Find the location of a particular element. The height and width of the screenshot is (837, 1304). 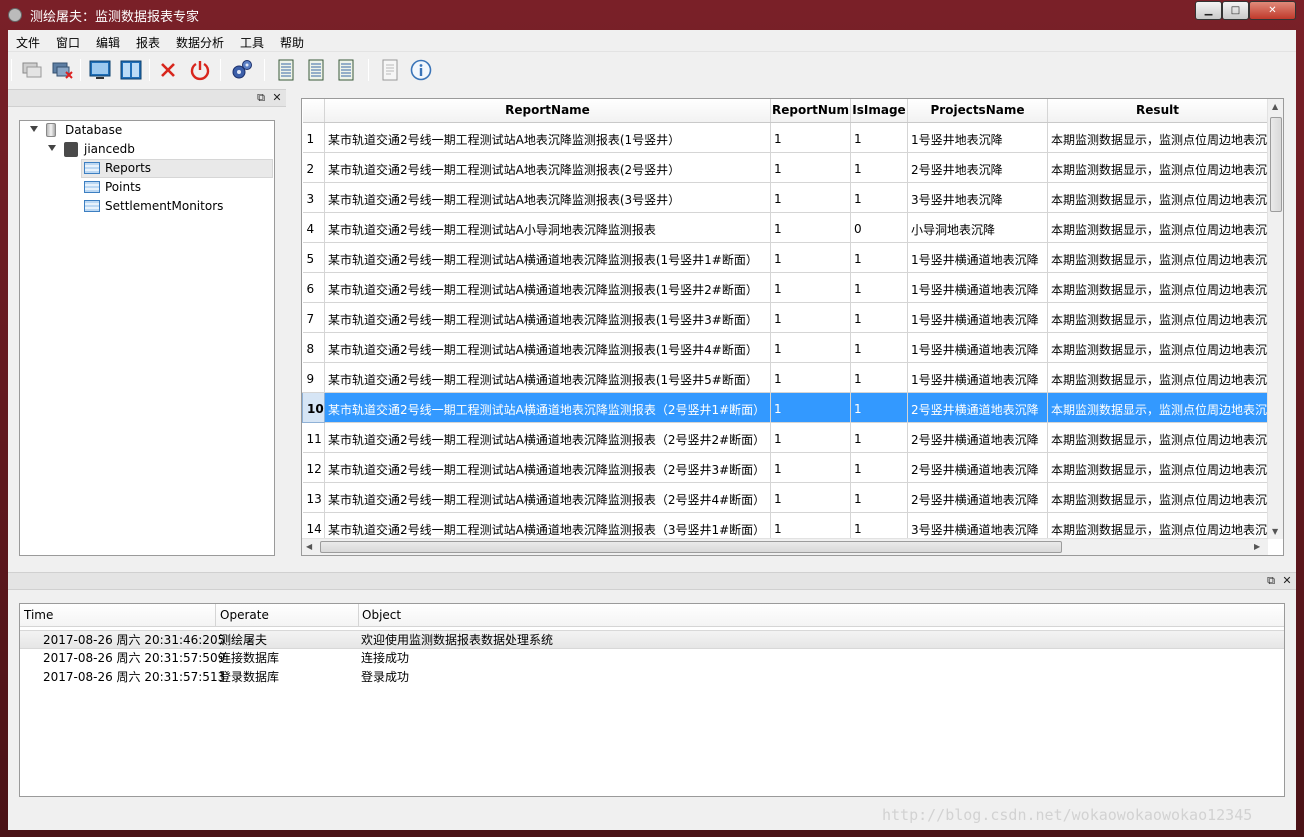

row-header: 2 is located at coordinates (313, 167).